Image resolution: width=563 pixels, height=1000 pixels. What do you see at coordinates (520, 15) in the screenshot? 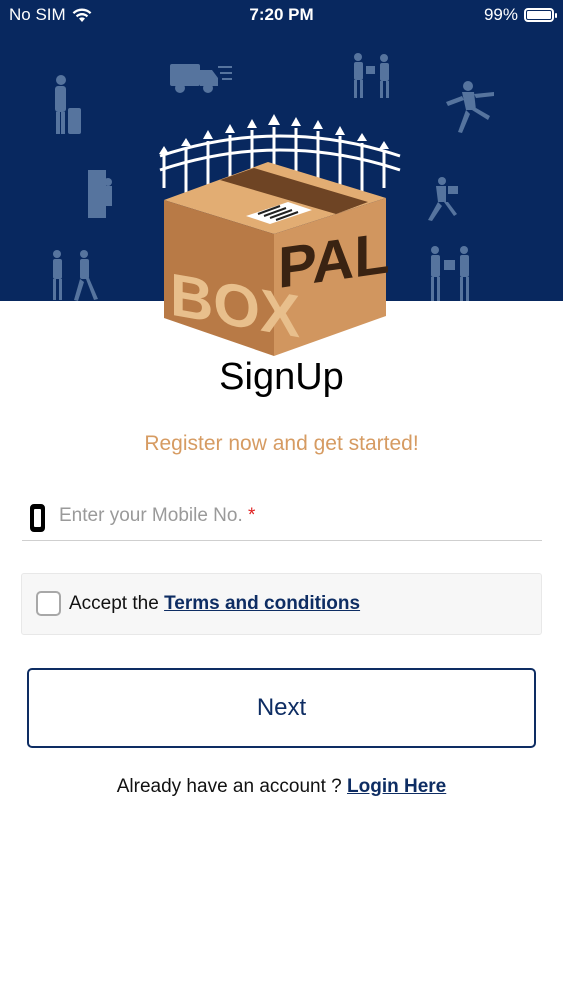
I see `status-right: 99%` at bounding box center [520, 15].